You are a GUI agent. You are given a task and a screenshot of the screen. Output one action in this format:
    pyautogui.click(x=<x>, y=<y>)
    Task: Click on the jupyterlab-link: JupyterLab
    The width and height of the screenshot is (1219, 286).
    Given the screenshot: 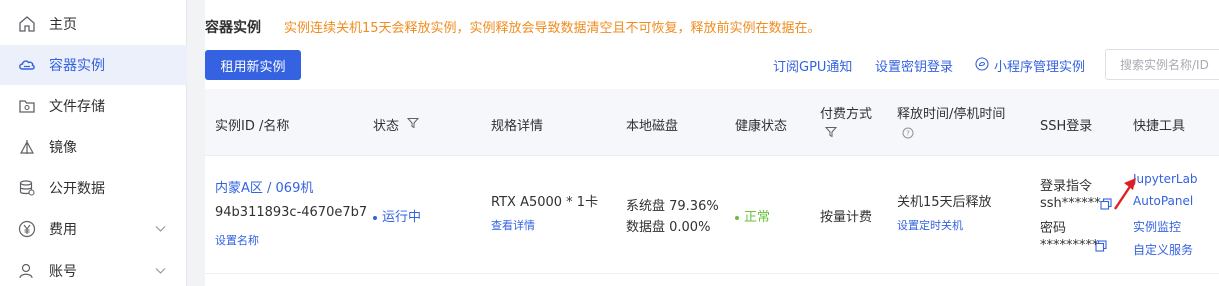 What is the action you would take?
    pyautogui.click(x=1165, y=179)
    